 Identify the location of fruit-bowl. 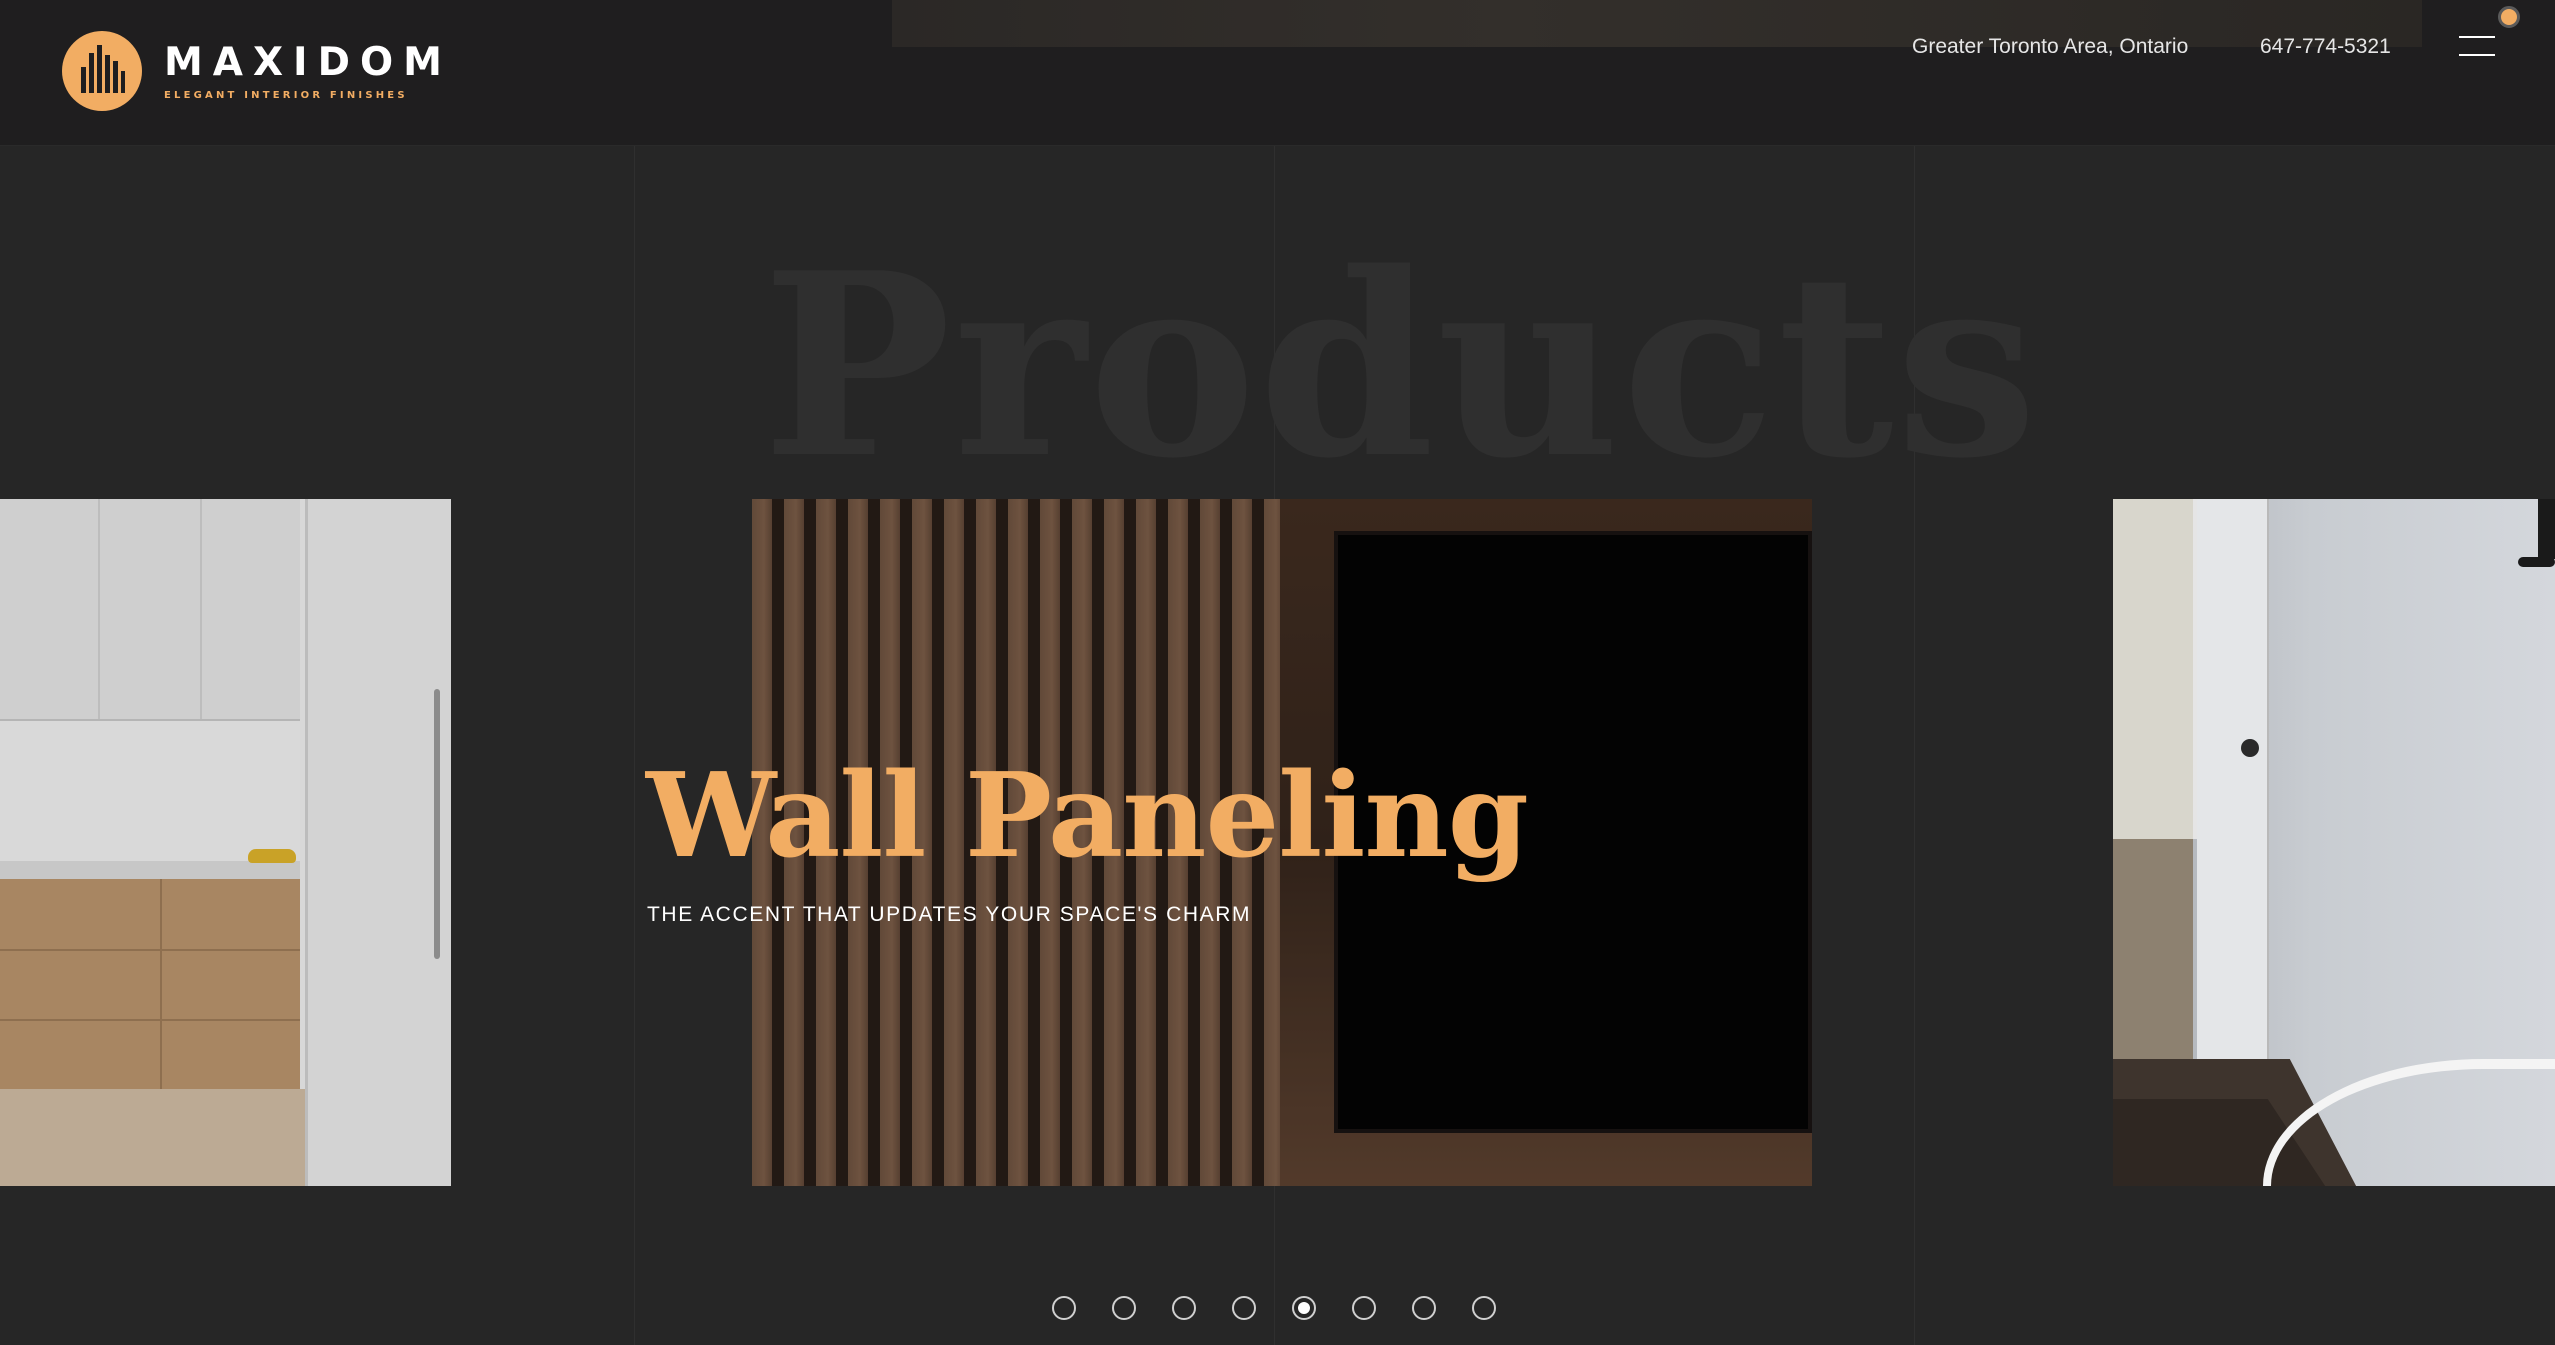
(272, 856).